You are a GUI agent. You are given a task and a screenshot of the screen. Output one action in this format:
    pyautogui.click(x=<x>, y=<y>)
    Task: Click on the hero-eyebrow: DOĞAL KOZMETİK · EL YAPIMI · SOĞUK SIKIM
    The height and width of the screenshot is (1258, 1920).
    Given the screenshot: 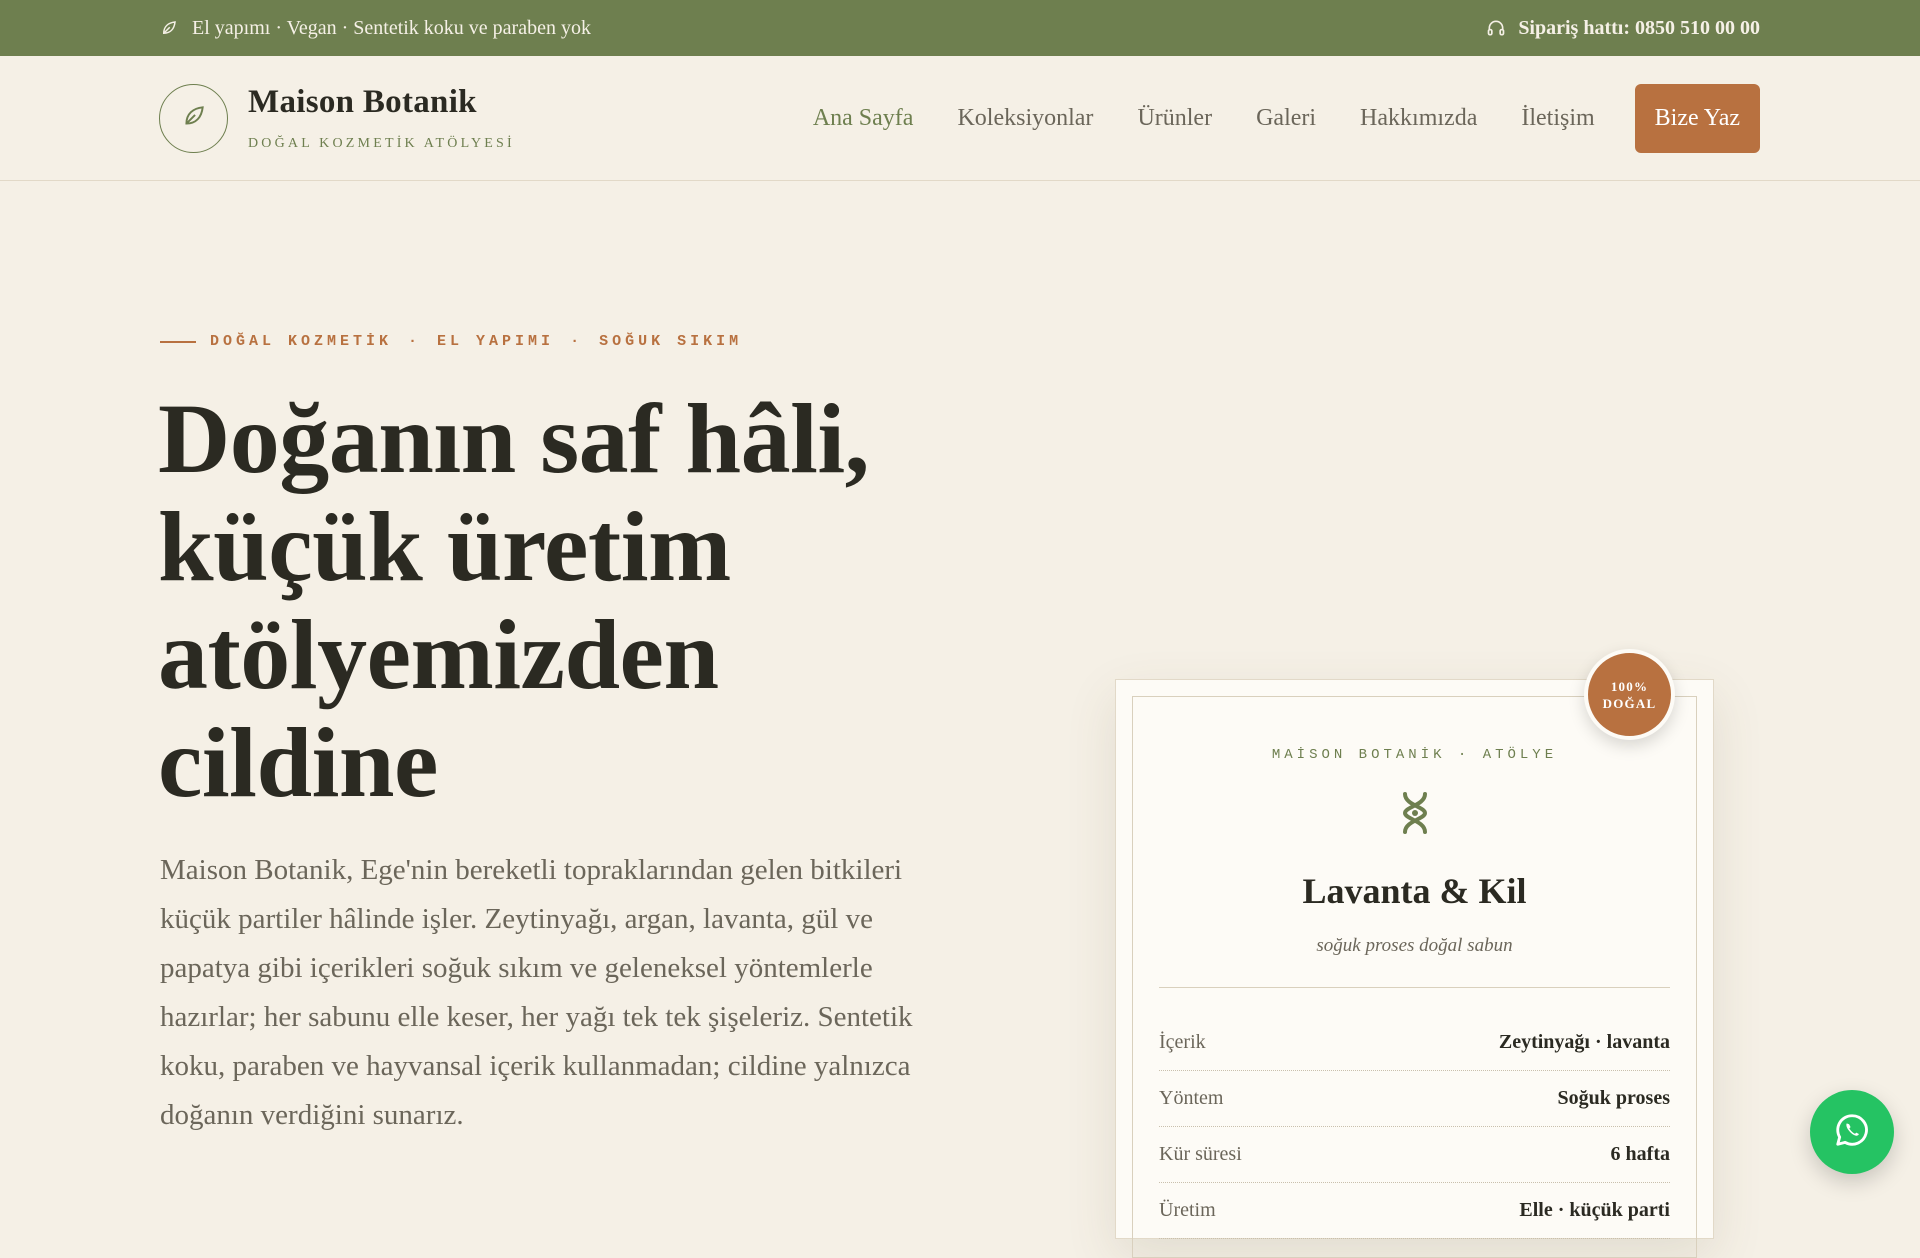 What is the action you would take?
    pyautogui.click(x=451, y=341)
    